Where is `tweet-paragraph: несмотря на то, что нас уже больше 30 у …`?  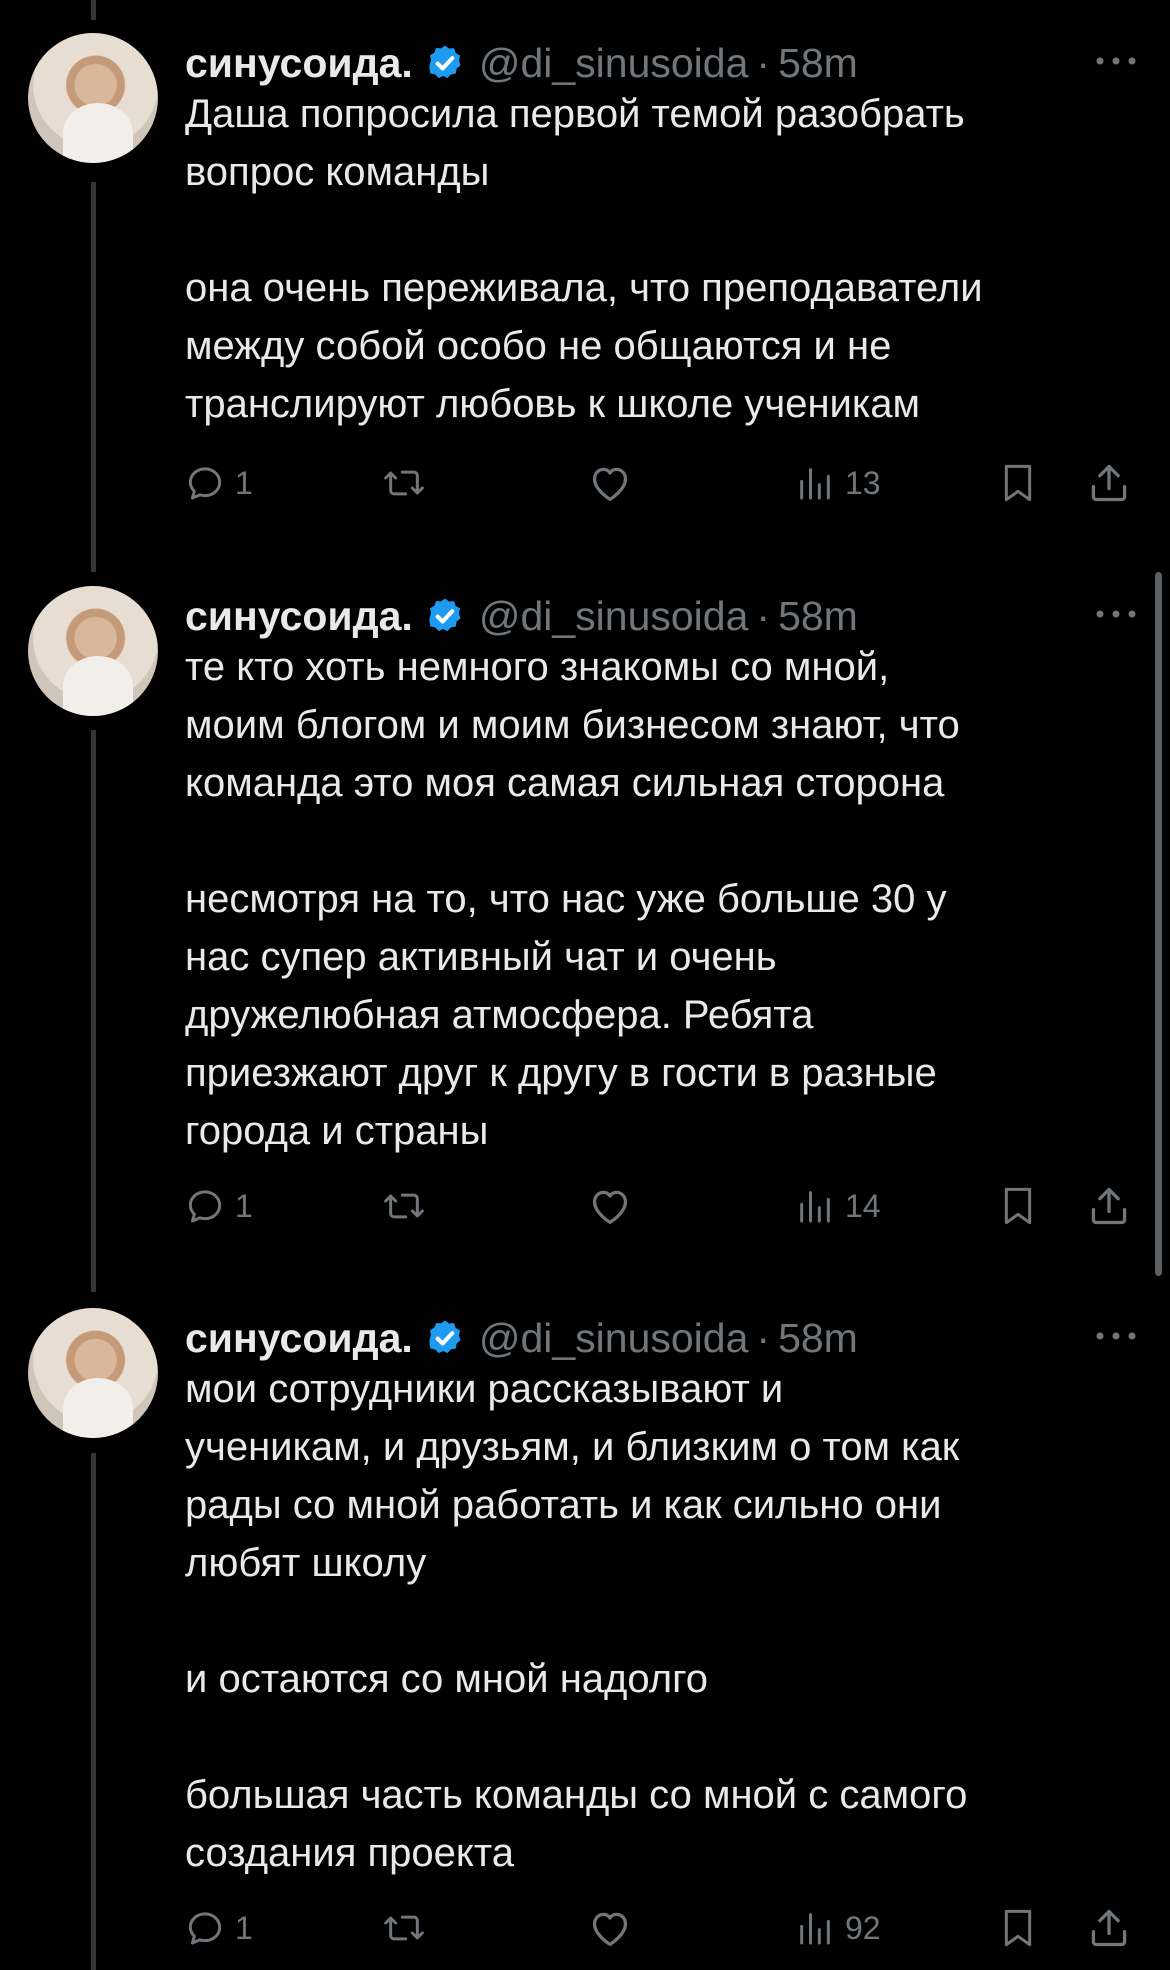
tweet-paragraph: несмотря на то, что нас уже больше 30 у … is located at coordinates (566, 1015).